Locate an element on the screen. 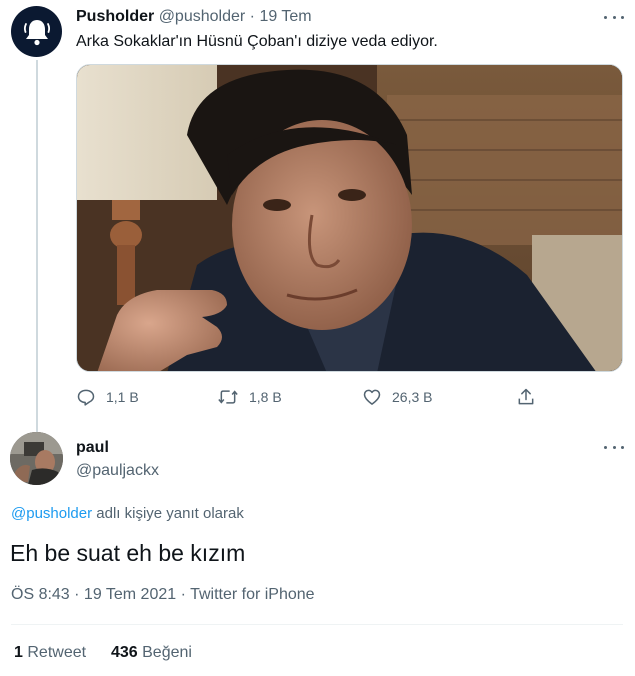 The height and width of the screenshot is (676, 635). pusholder-avatar is located at coordinates (36, 31).